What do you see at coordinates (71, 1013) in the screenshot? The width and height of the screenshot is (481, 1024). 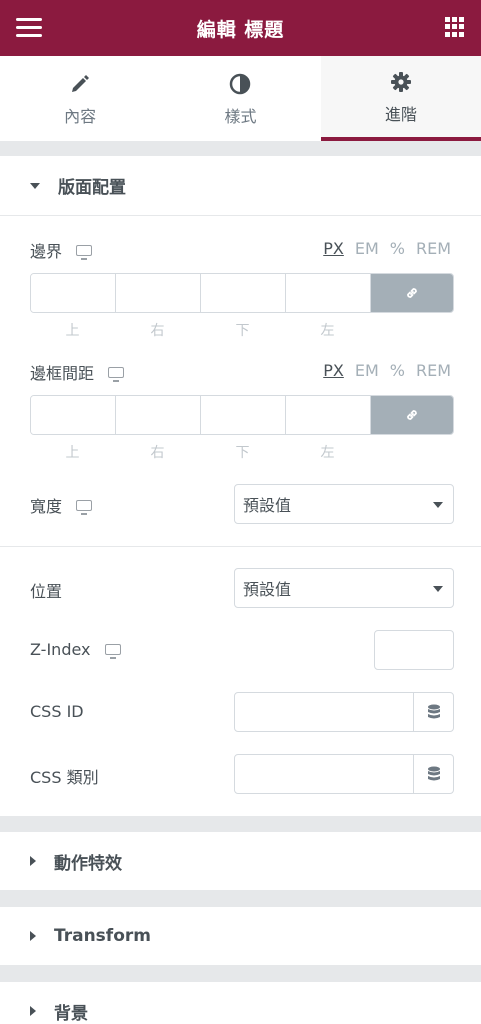 I see `section-title: 背景` at bounding box center [71, 1013].